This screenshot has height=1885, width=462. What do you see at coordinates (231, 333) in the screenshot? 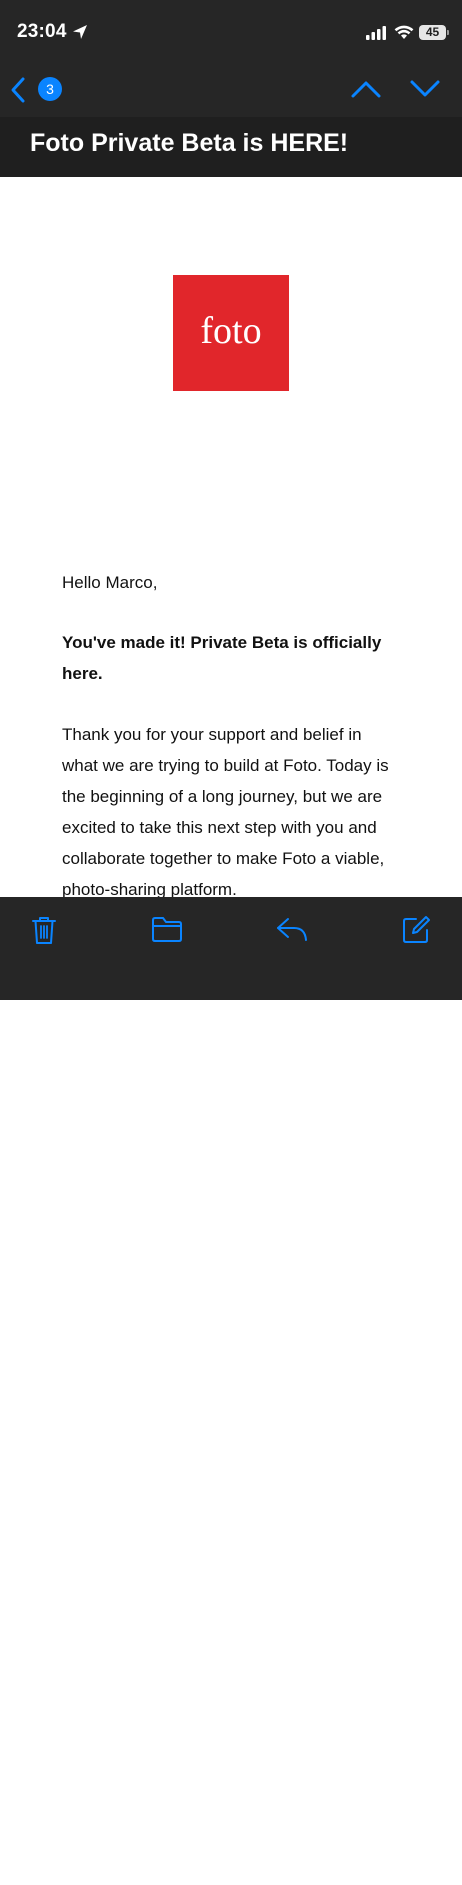
I see `foto-logo: foto` at bounding box center [231, 333].